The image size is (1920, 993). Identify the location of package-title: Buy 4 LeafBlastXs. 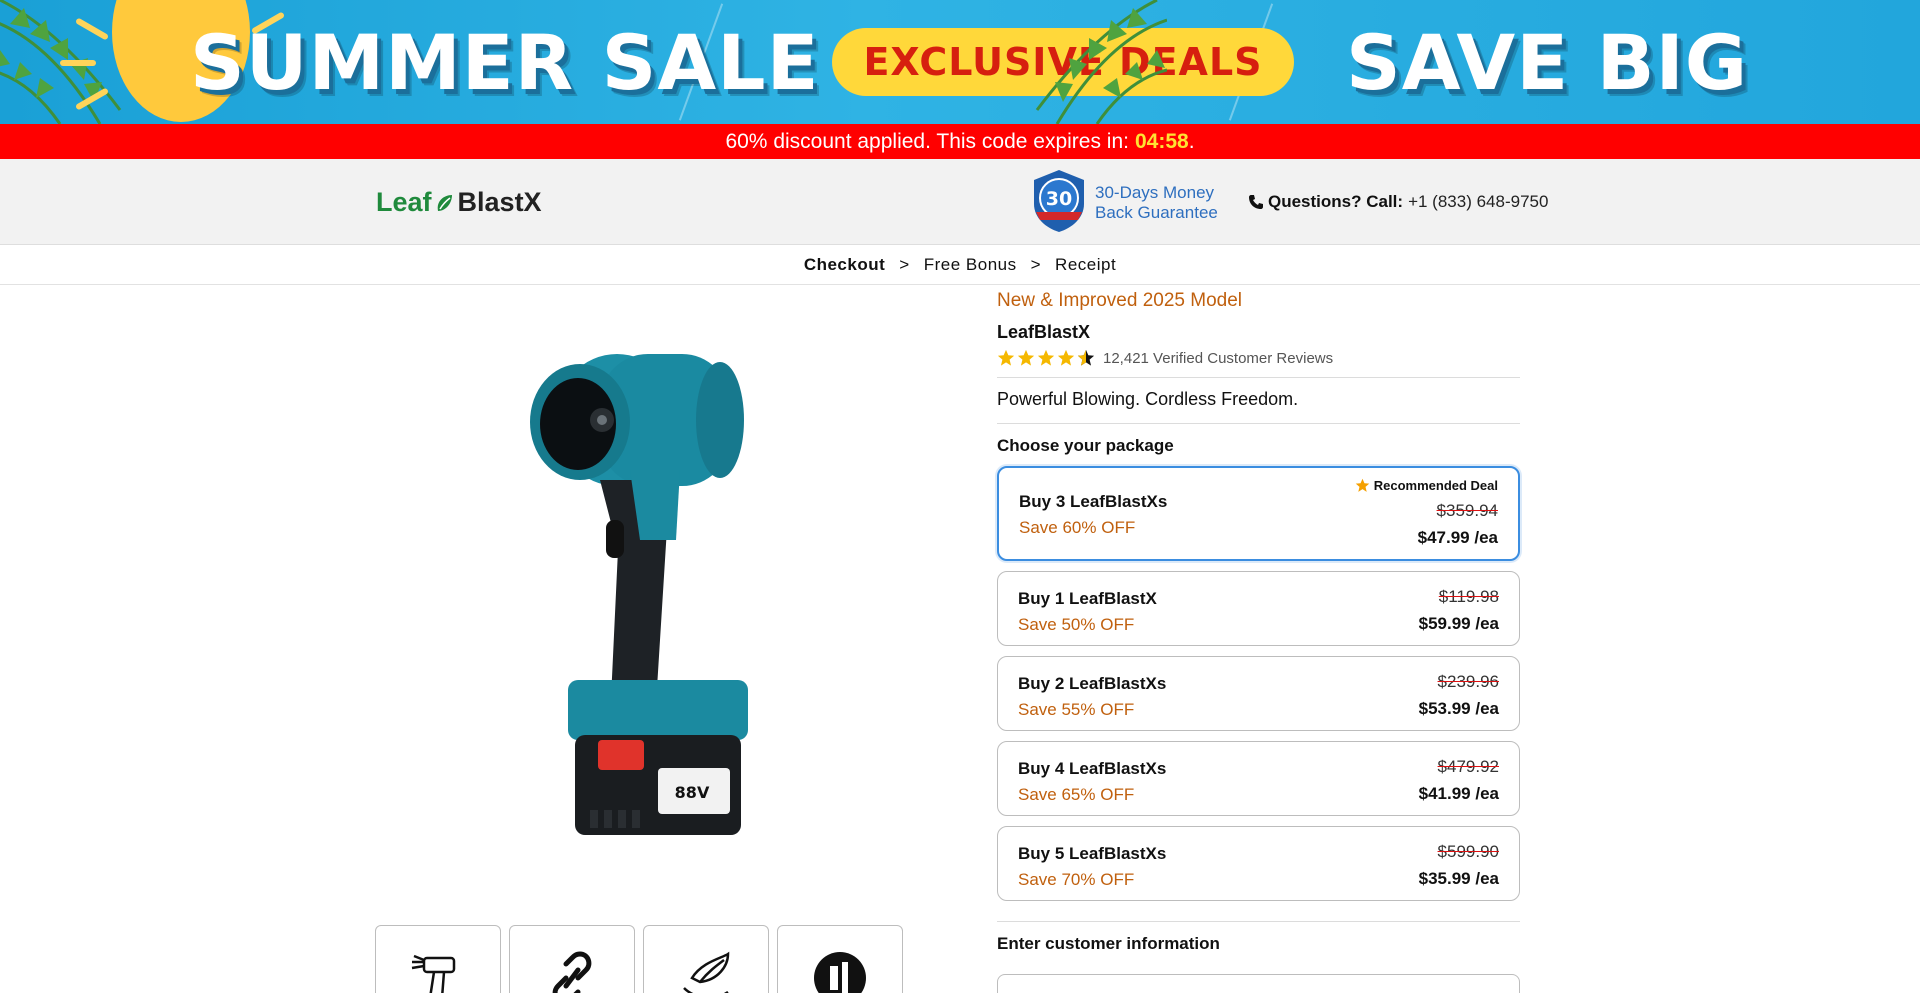
(1092, 768).